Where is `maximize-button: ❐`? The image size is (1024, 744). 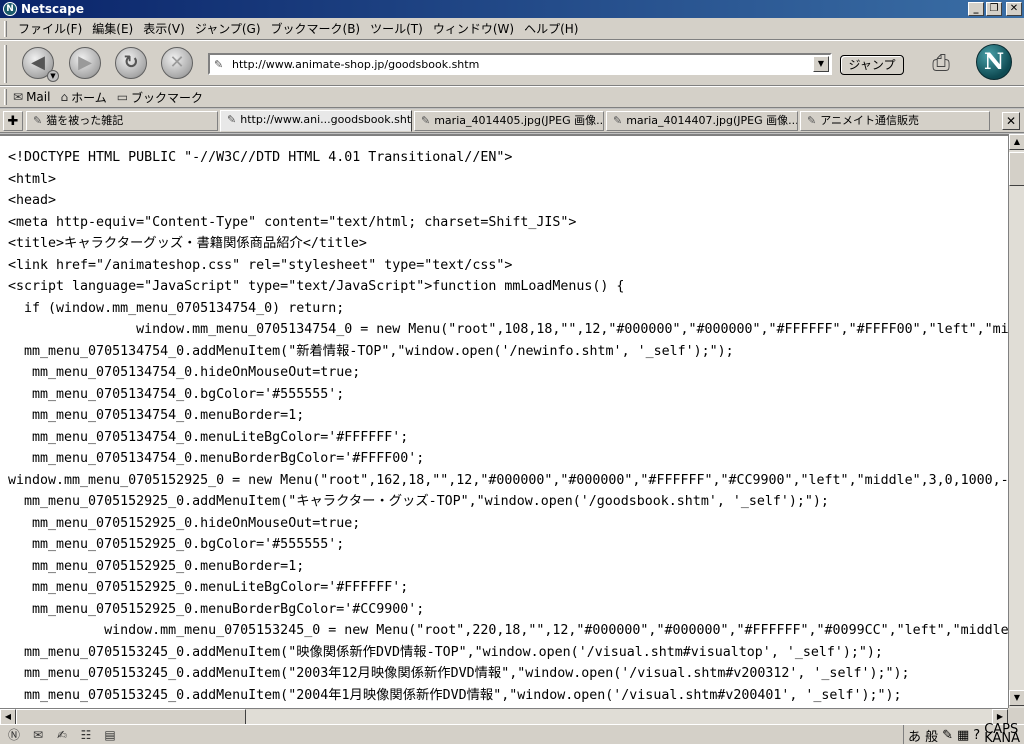 maximize-button: ❐ is located at coordinates (994, 9).